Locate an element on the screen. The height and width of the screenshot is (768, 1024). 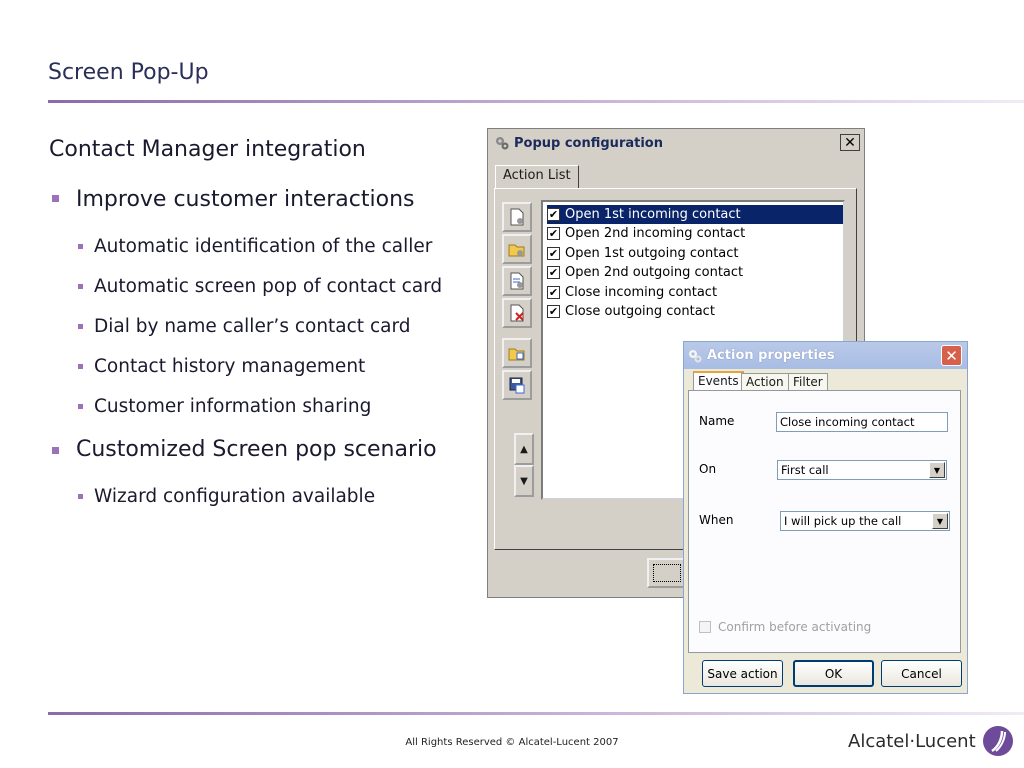
sub-bullet: Wizard configuration available is located at coordinates (235, 496).